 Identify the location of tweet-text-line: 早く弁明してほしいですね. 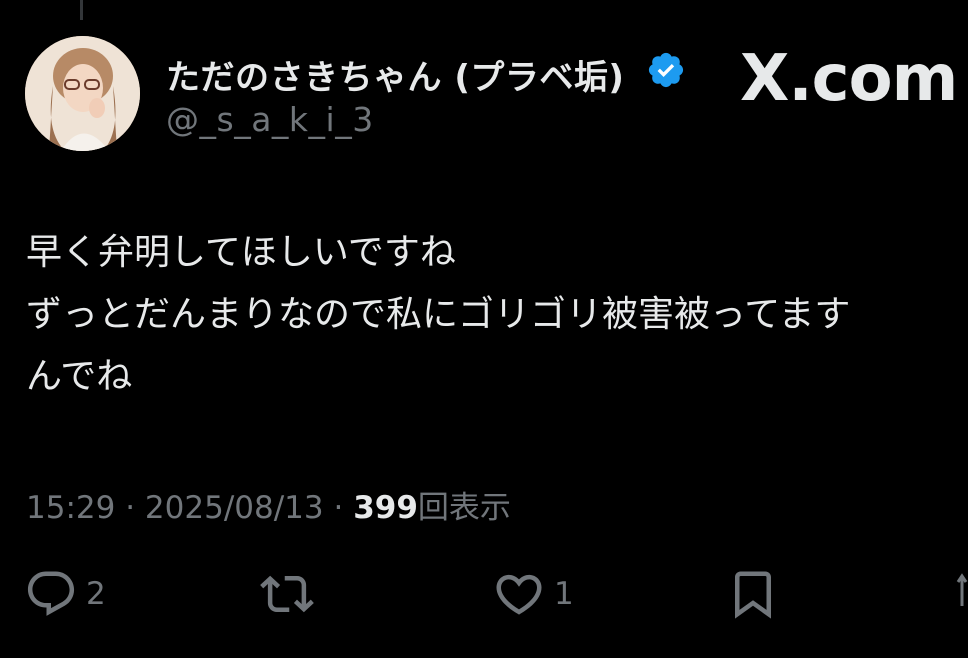
(241, 252).